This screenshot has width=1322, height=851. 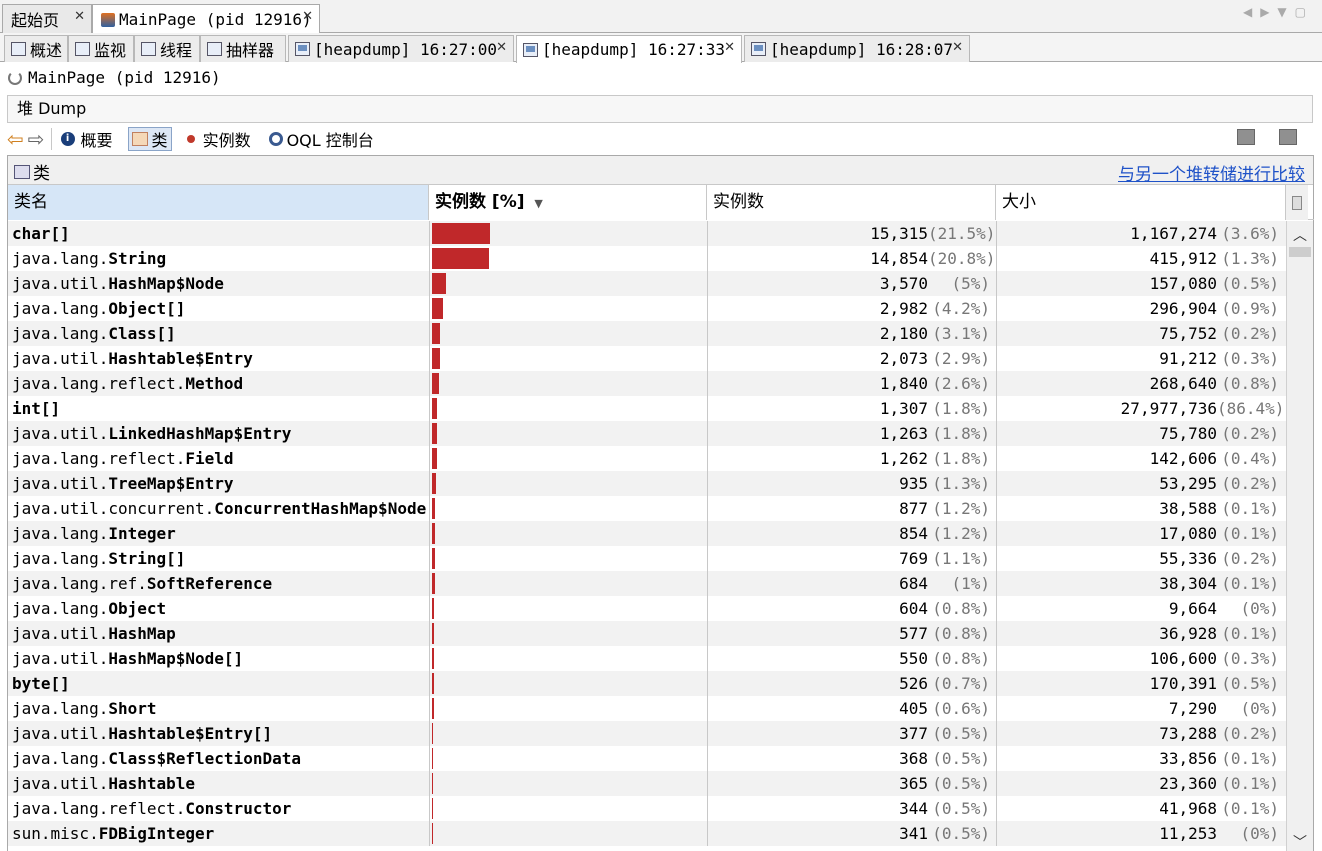 I want to click on size-value: 1,167,274, so click(x=1173, y=233).